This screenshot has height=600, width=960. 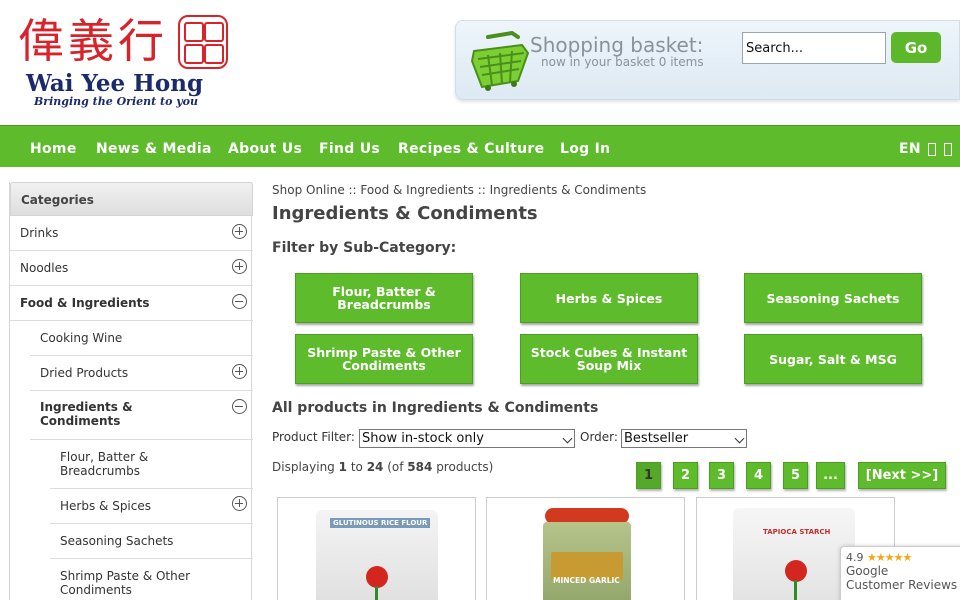 What do you see at coordinates (797, 532) in the screenshot?
I see `product-package-label: TAPIOCA STARCH` at bounding box center [797, 532].